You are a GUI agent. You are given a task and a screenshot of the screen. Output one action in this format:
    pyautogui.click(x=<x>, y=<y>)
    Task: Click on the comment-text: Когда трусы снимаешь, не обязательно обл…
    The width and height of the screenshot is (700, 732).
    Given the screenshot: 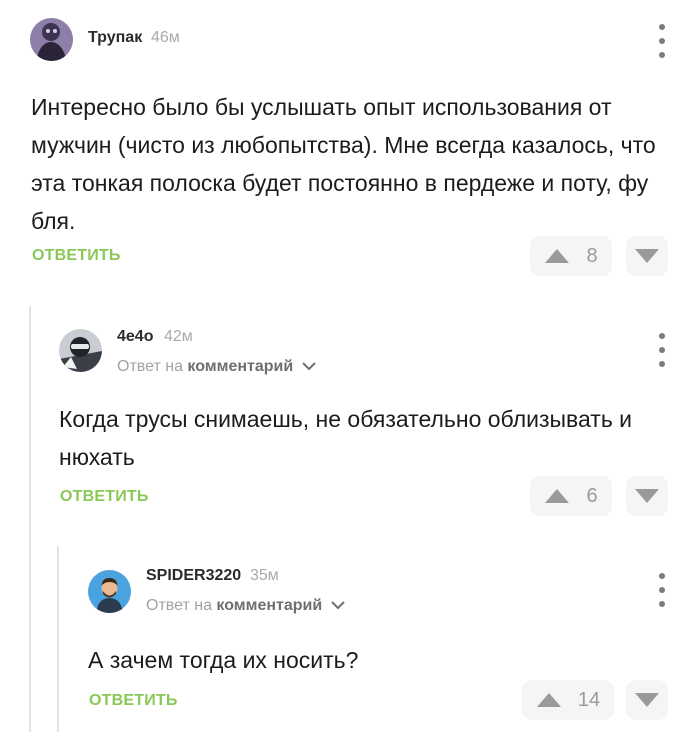 What is the action you would take?
    pyautogui.click(x=346, y=438)
    